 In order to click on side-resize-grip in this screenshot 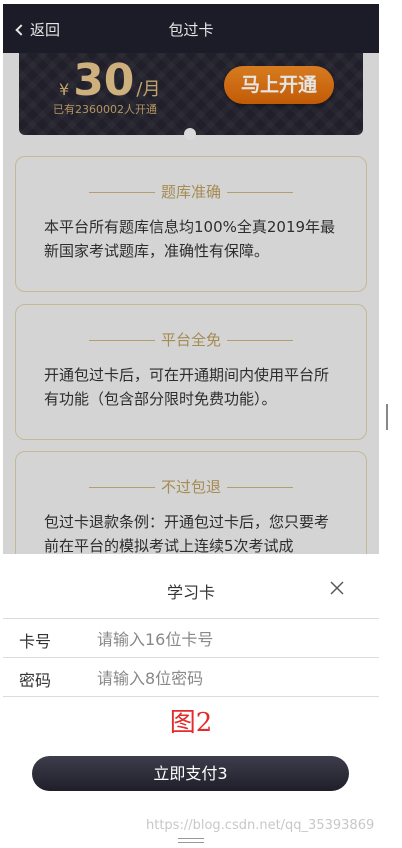, I will do `click(387, 417)`.